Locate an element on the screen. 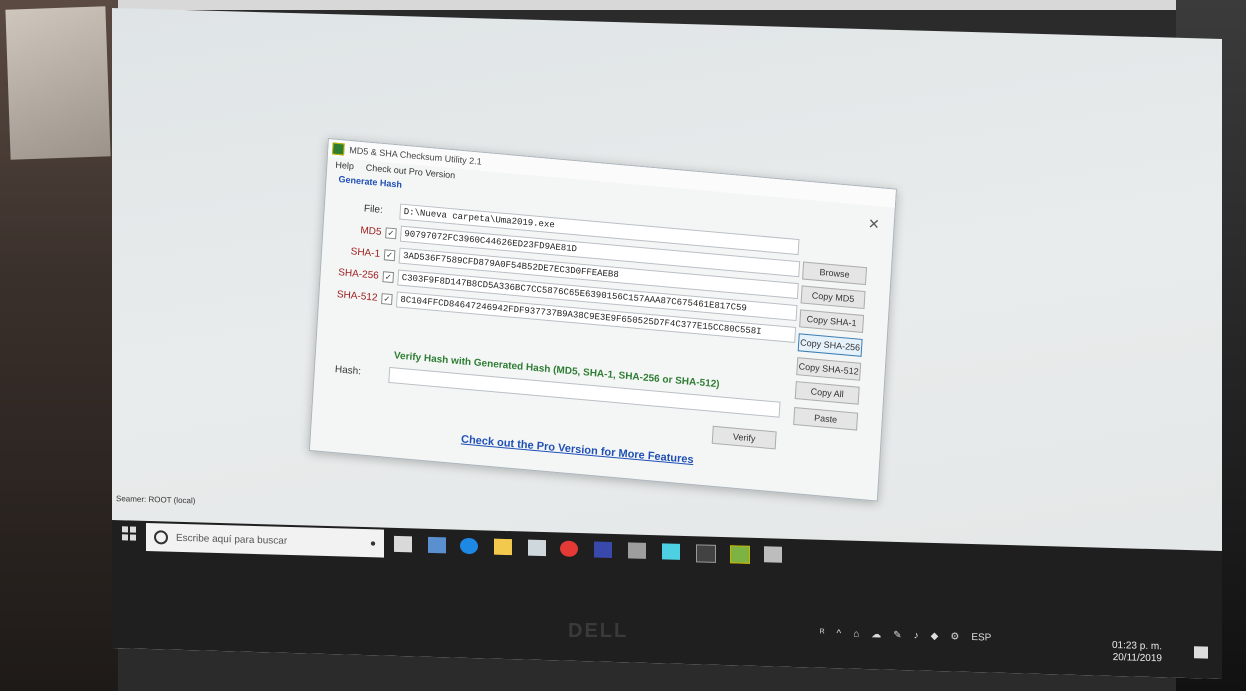 Image resolution: width=1246 pixels, height=691 pixels. paper-on-wall is located at coordinates (58, 83).